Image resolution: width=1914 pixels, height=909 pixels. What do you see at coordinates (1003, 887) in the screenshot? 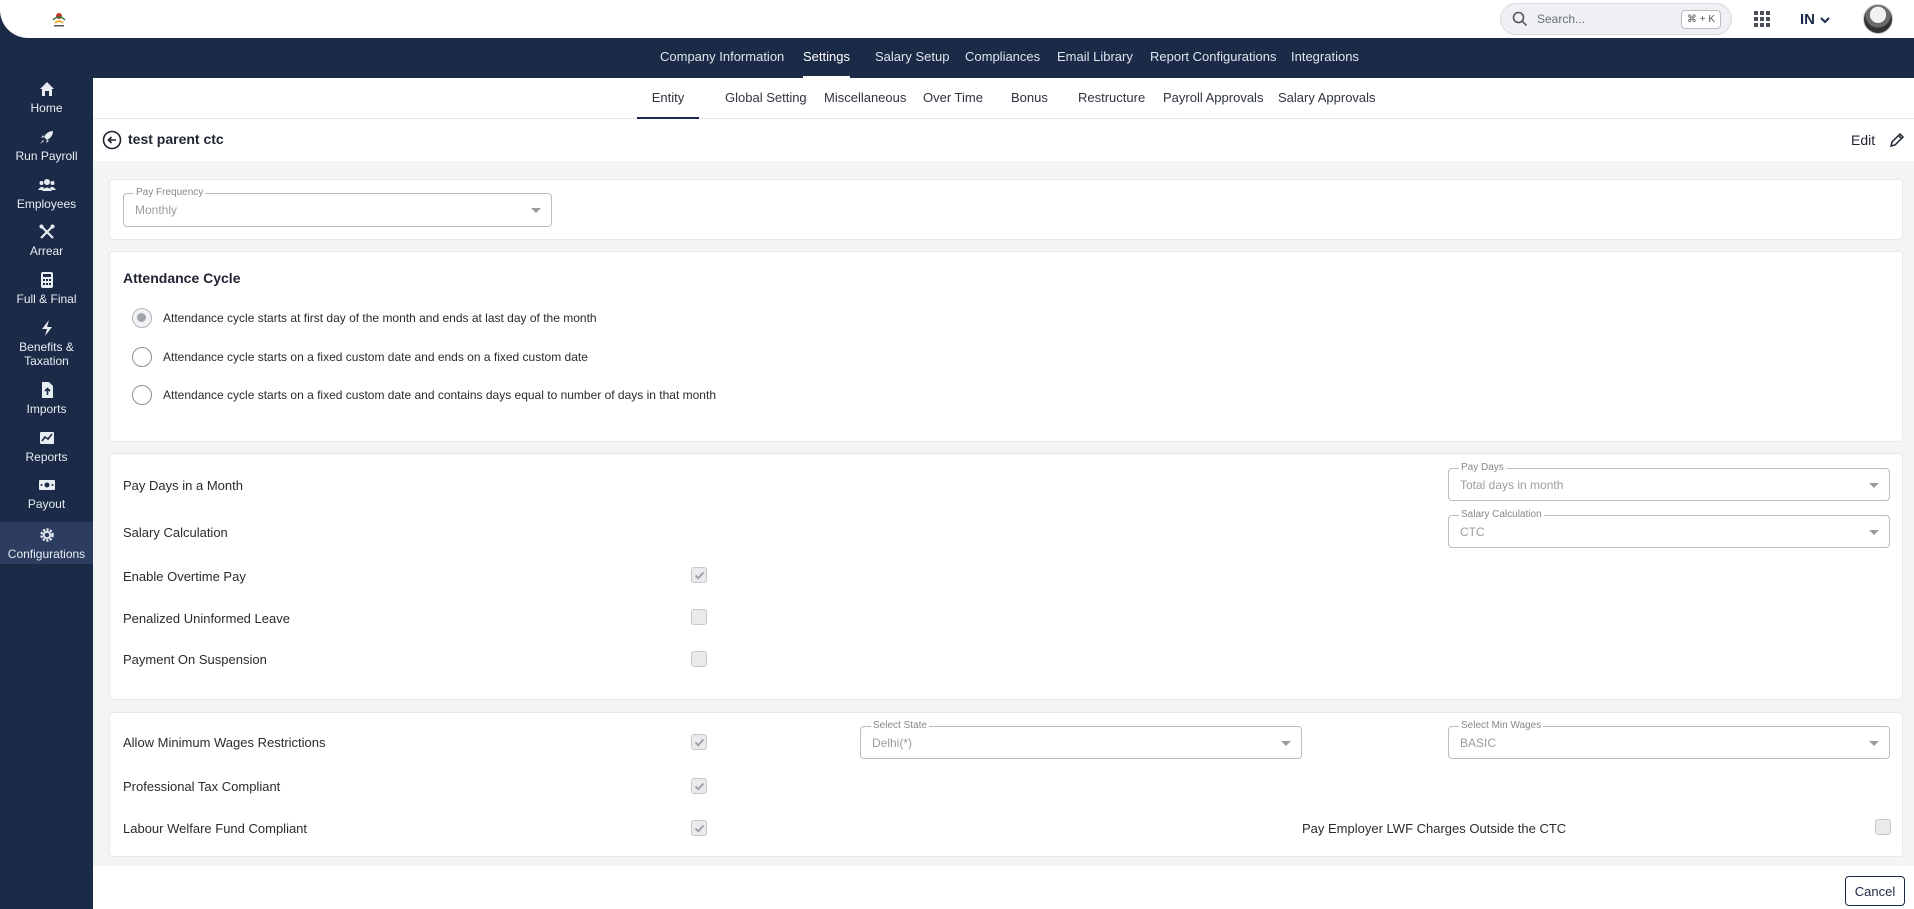
I see `footer-bar` at bounding box center [1003, 887].